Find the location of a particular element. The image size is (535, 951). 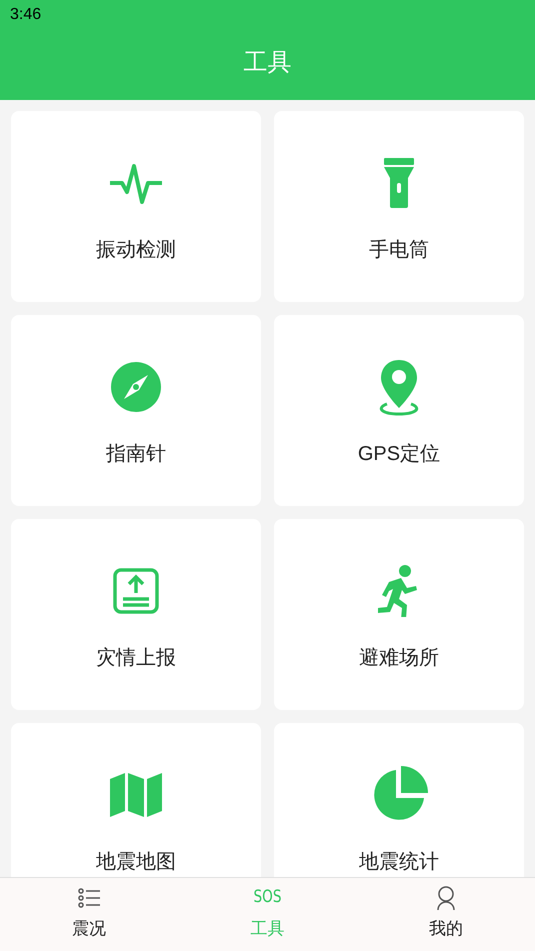

tool-label: GPS定位 is located at coordinates (399, 454).